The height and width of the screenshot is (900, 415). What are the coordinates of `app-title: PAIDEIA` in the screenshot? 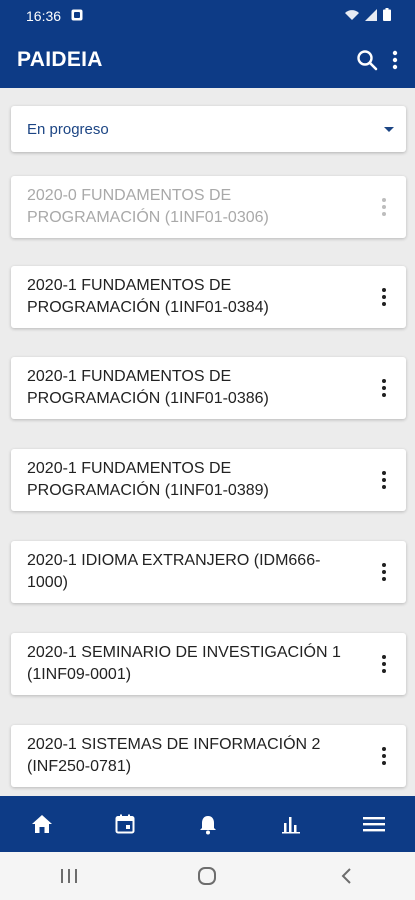 It's located at (60, 59).